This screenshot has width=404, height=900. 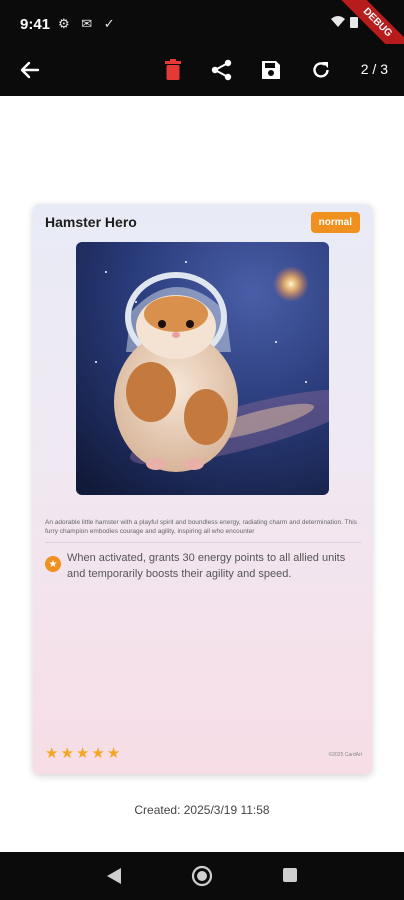 I want to click on refresh-icon, so click(x=321, y=70).